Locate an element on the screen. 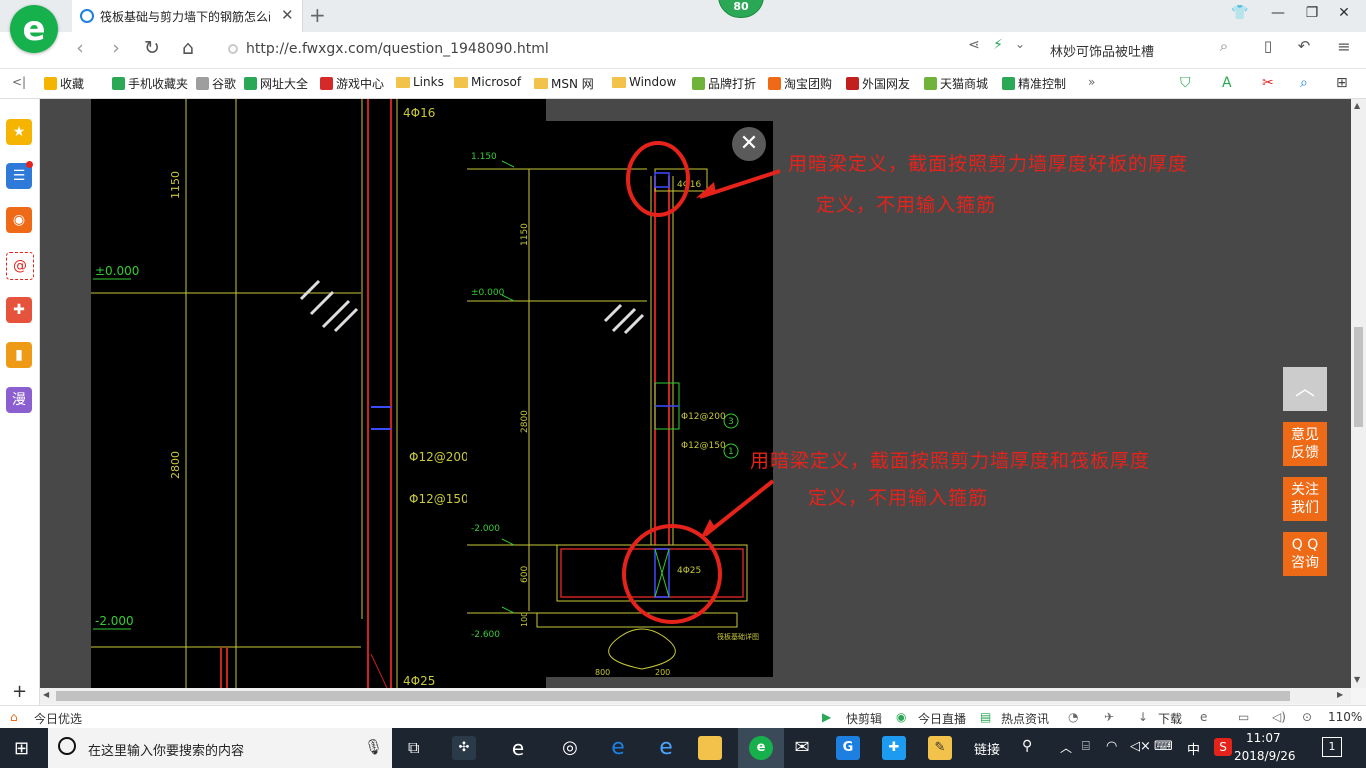 The height and width of the screenshot is (768, 1366). file-explorer-icon is located at coordinates (710, 748).